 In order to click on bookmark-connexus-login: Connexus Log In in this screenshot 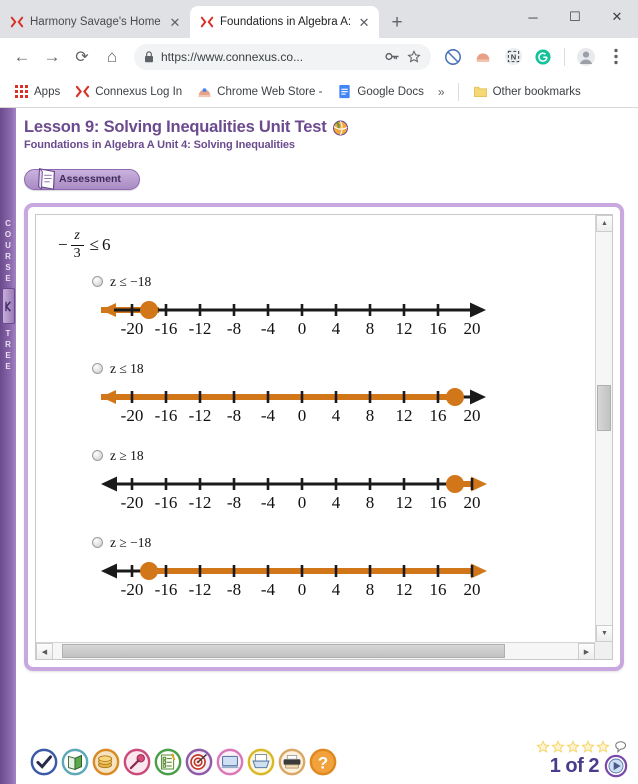, I will do `click(128, 91)`.